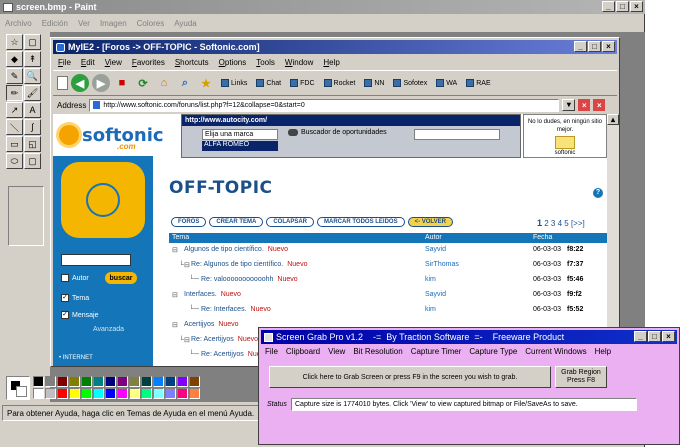 Image resolution: width=680 pixels, height=447 pixels. What do you see at coordinates (18, 388) in the screenshot?
I see `current-colors` at bounding box center [18, 388].